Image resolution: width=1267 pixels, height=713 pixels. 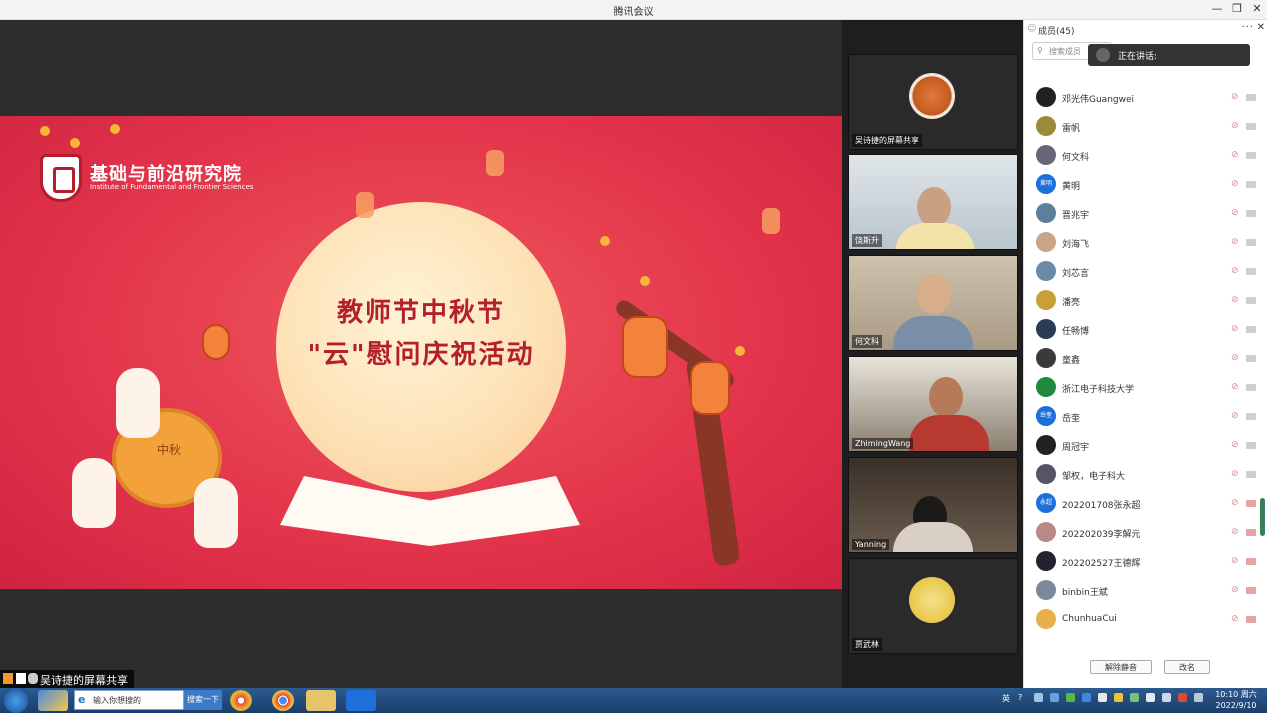 I want to click on bluetooth-icon, so click(x=1086, y=697).